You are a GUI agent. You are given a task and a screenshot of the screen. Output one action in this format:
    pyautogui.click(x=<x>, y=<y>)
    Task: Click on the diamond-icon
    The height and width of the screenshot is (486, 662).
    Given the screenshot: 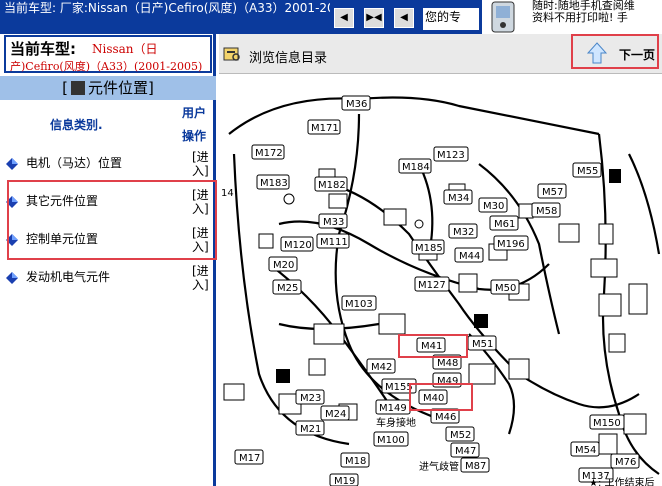 What is the action you would take?
    pyautogui.click(x=12, y=164)
    